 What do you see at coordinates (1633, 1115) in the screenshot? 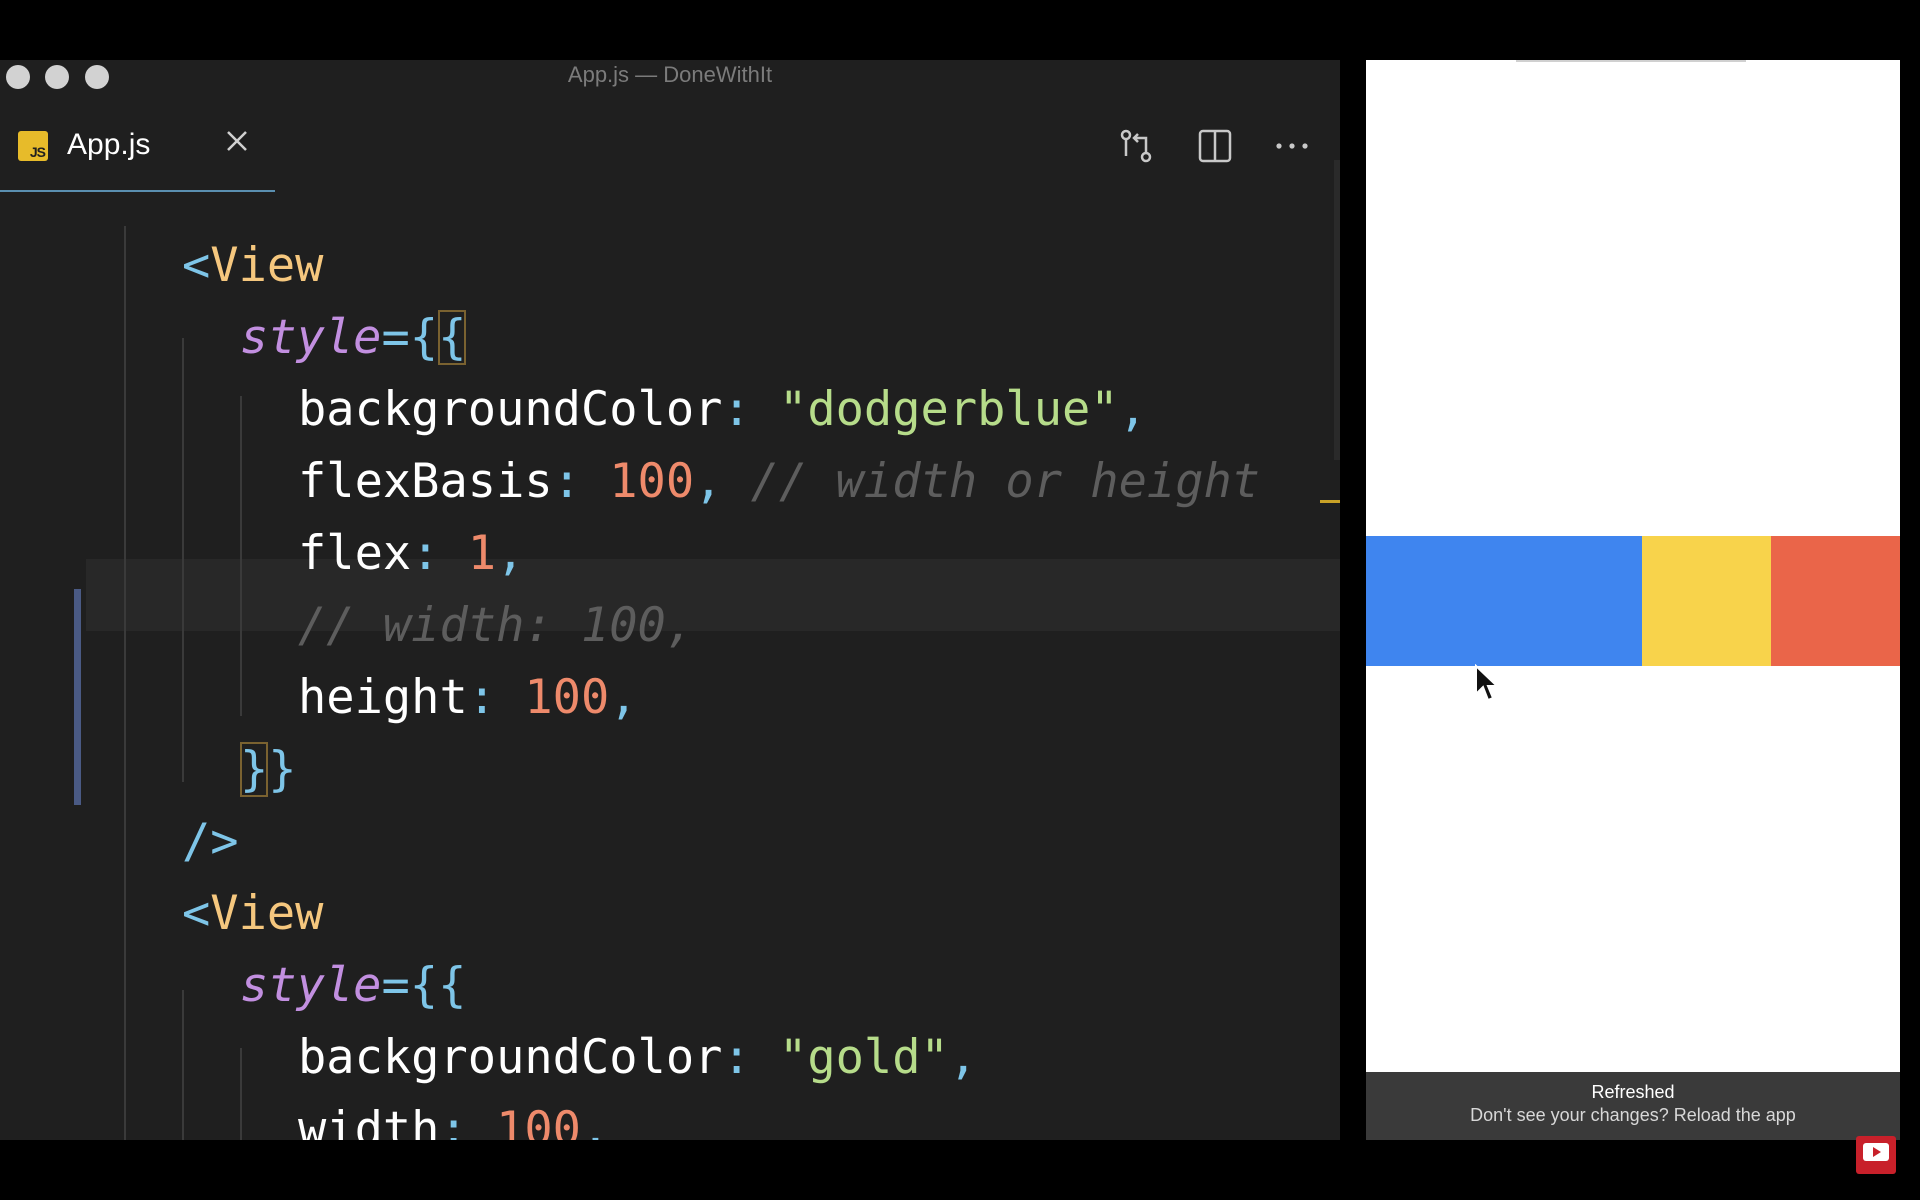
I see `toast-subtitle: Don't see your changes? Reload the app` at bounding box center [1633, 1115].